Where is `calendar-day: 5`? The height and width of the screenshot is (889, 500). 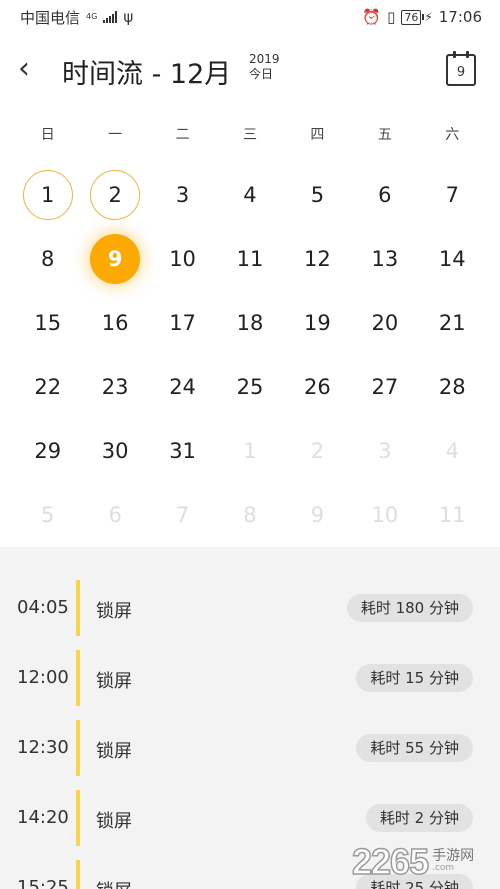
calendar-day: 5 is located at coordinates (317, 195).